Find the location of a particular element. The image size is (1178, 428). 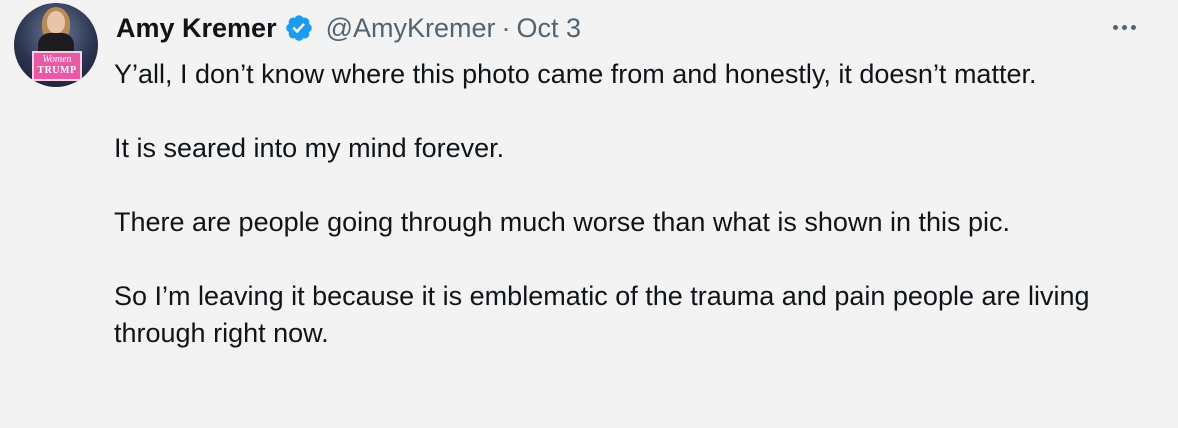

avatar-sign-line1: Women is located at coordinates (57, 59).